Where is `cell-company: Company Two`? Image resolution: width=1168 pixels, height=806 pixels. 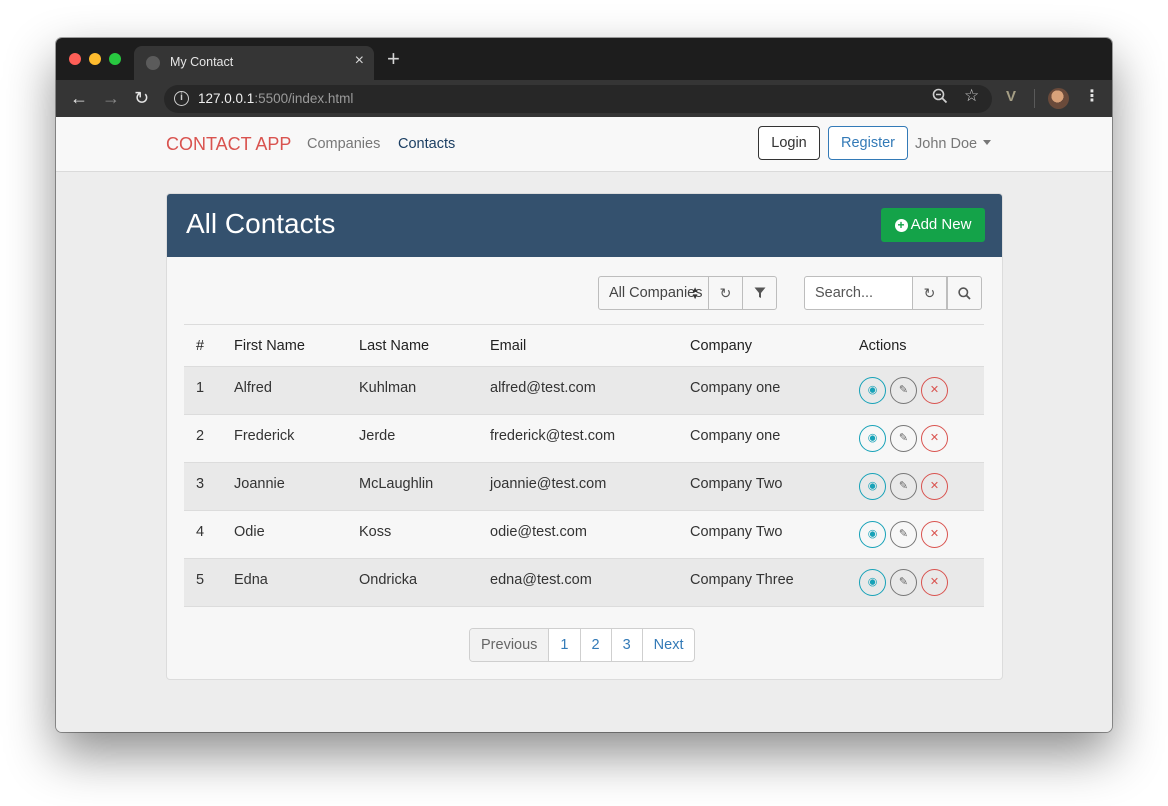 cell-company: Company Two is located at coordinates (736, 484).